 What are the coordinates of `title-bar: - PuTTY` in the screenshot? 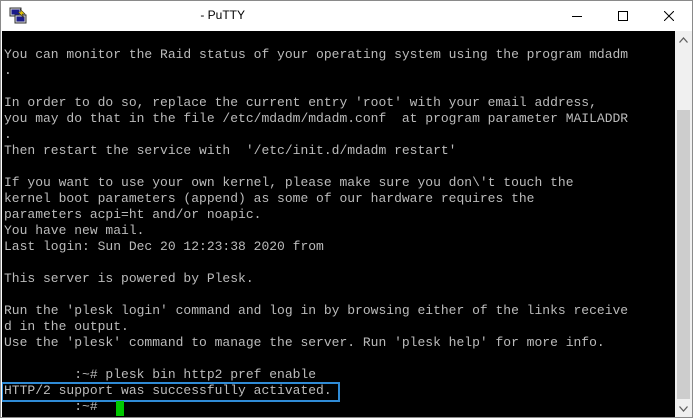 It's located at (346, 16).